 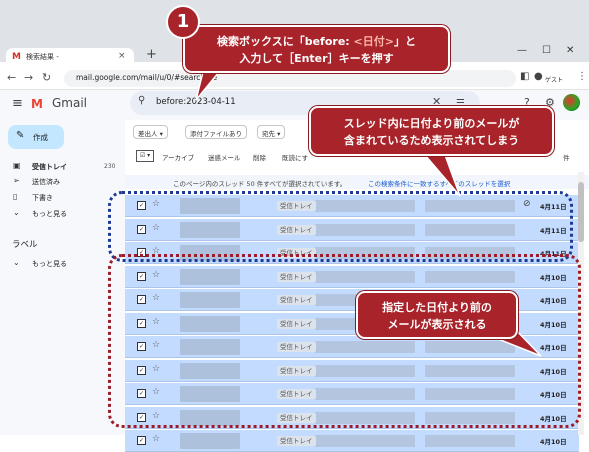 What do you see at coordinates (437, 324) in the screenshot?
I see `callout-3-line-2: メールが表示される` at bounding box center [437, 324].